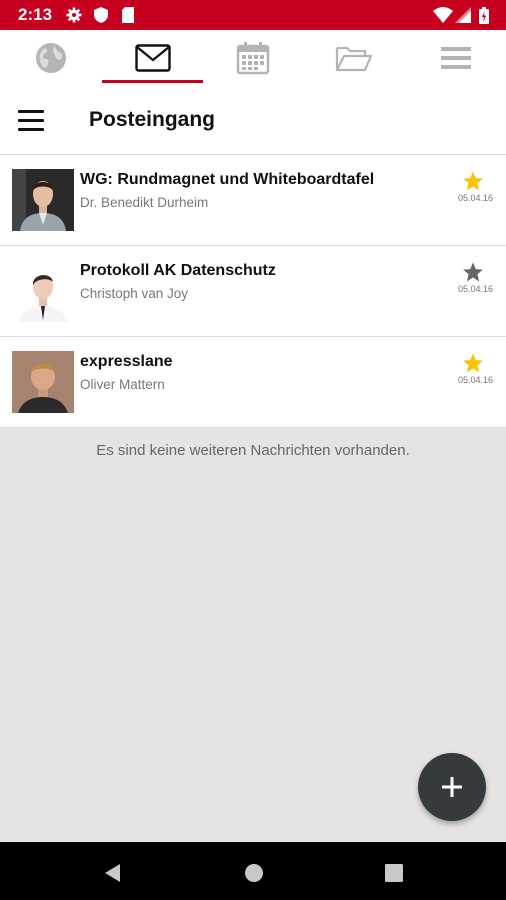 The image size is (506, 900). I want to click on message-subject: WG: Rundmagnet und Whiteboardtafel, so click(227, 179).